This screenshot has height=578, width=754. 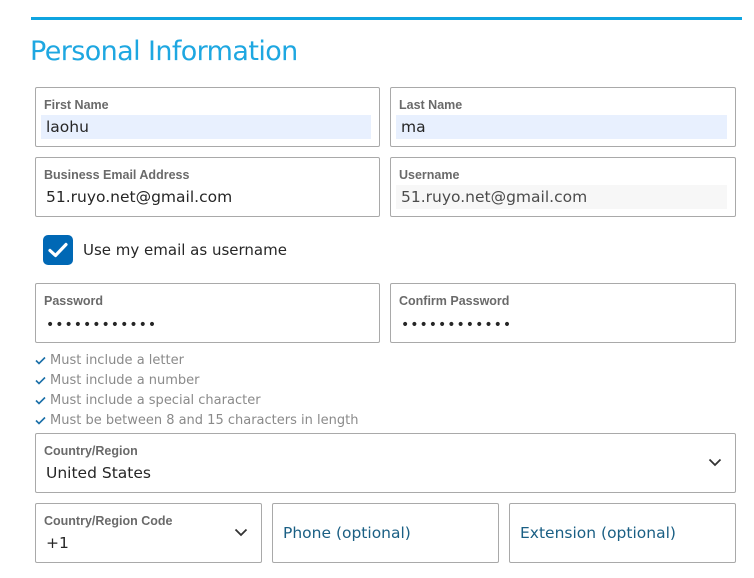 I want to click on extension-field: Extension (optional), so click(x=622, y=533).